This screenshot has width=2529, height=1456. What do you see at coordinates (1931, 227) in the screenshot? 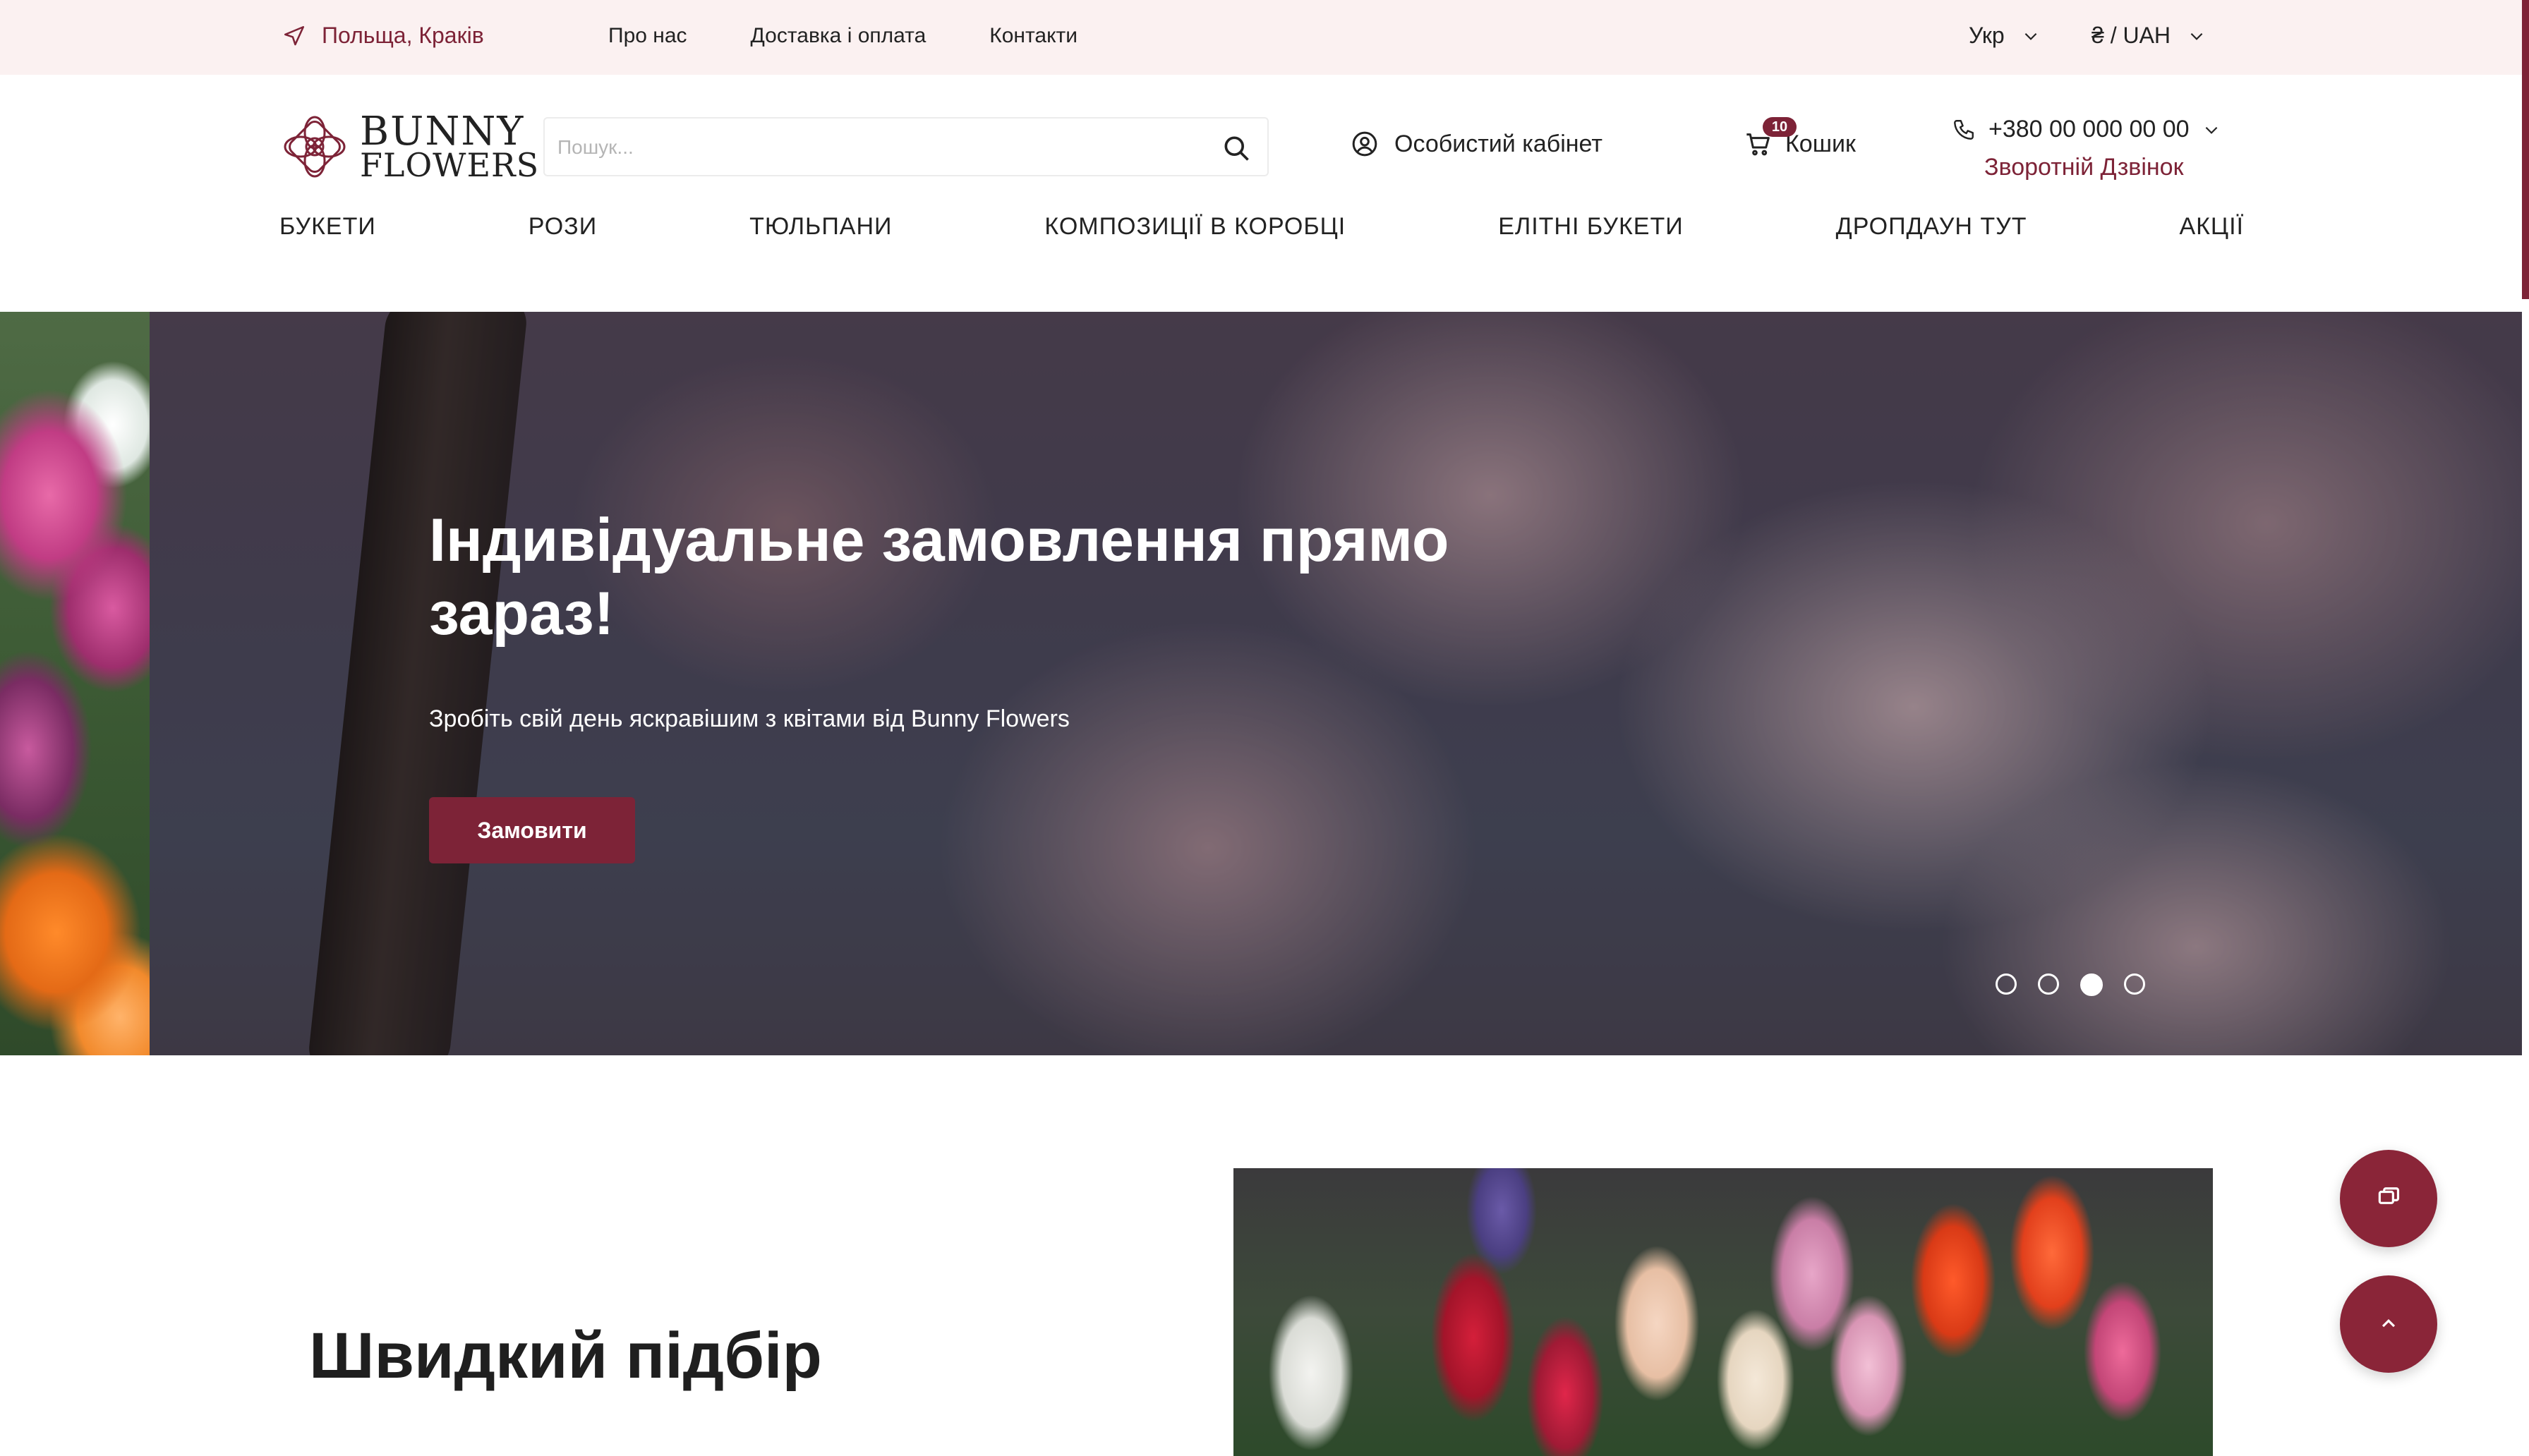
I see `nav-item-dropdown: ДРОПДАУН ТУТ` at bounding box center [1931, 227].